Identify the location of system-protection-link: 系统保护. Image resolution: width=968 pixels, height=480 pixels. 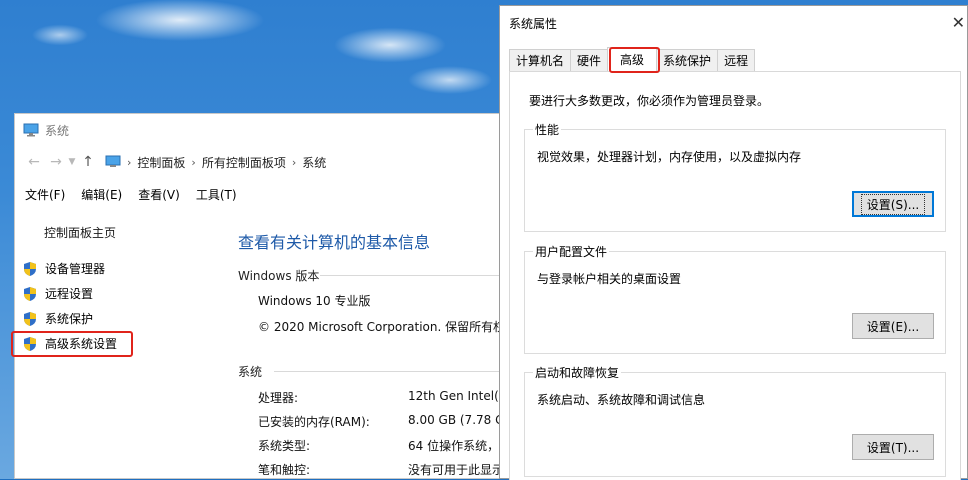
(58, 318).